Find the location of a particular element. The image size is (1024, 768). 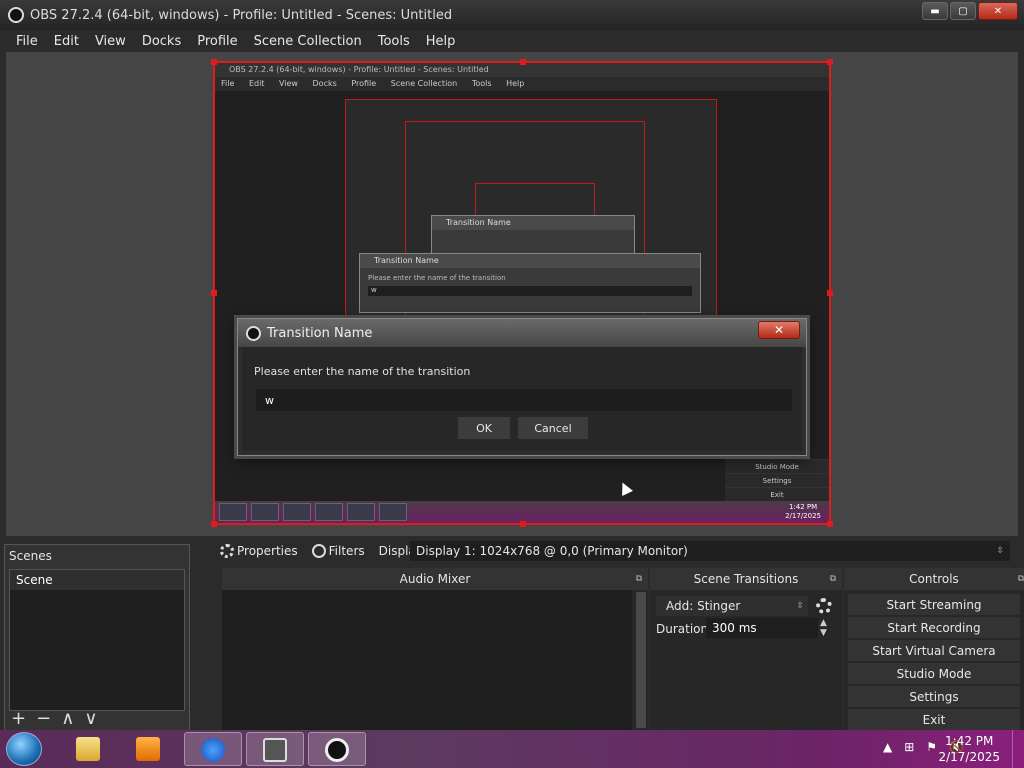

exit-button: Exit is located at coordinates (934, 719).